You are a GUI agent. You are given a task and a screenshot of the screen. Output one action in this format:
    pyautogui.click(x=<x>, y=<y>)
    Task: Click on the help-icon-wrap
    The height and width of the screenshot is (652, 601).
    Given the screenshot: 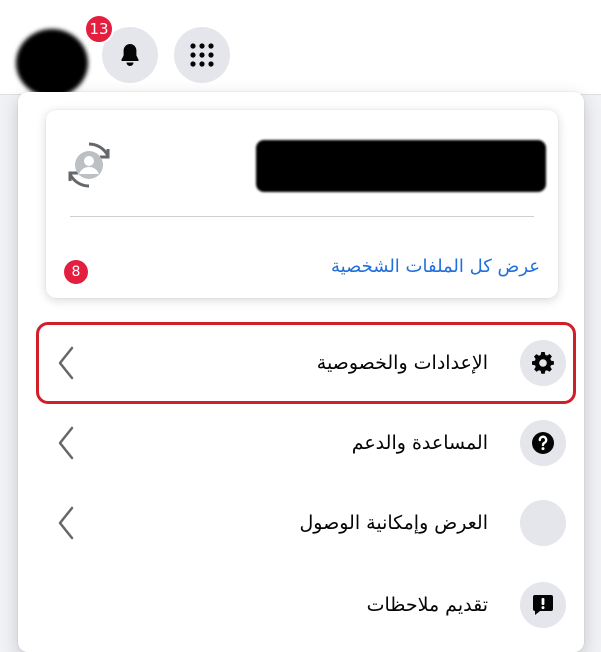 What is the action you would take?
    pyautogui.click(x=543, y=443)
    